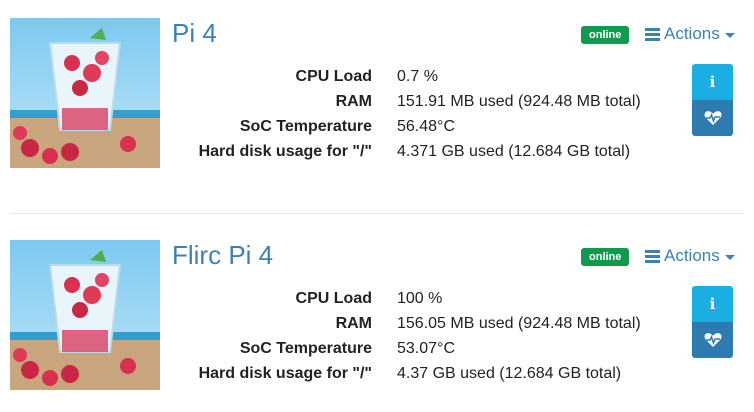  What do you see at coordinates (377, 213) in the screenshot?
I see `divider` at bounding box center [377, 213].